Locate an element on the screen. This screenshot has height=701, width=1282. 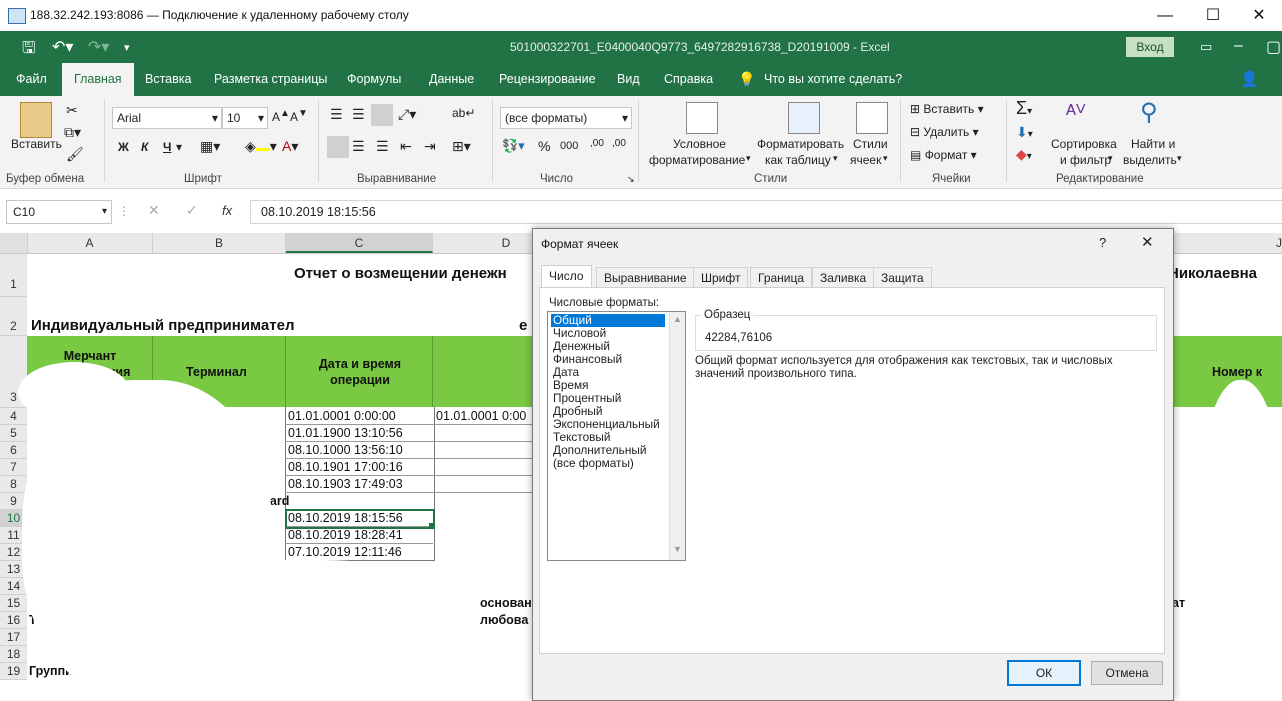
font-size-select: 10 ▾ is located at coordinates (245, 118).